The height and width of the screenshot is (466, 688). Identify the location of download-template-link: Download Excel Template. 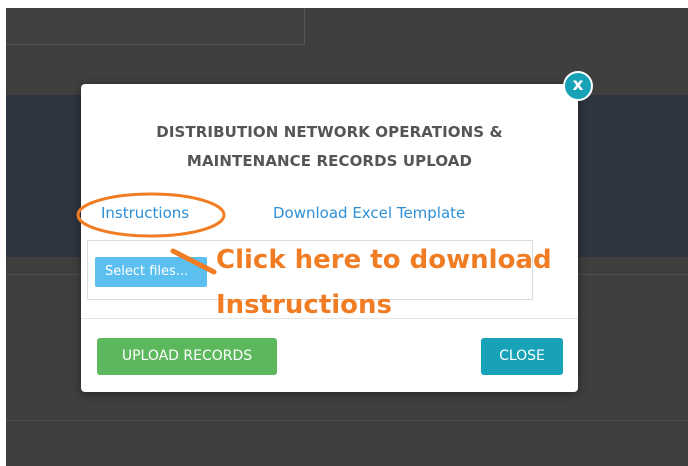
(369, 213).